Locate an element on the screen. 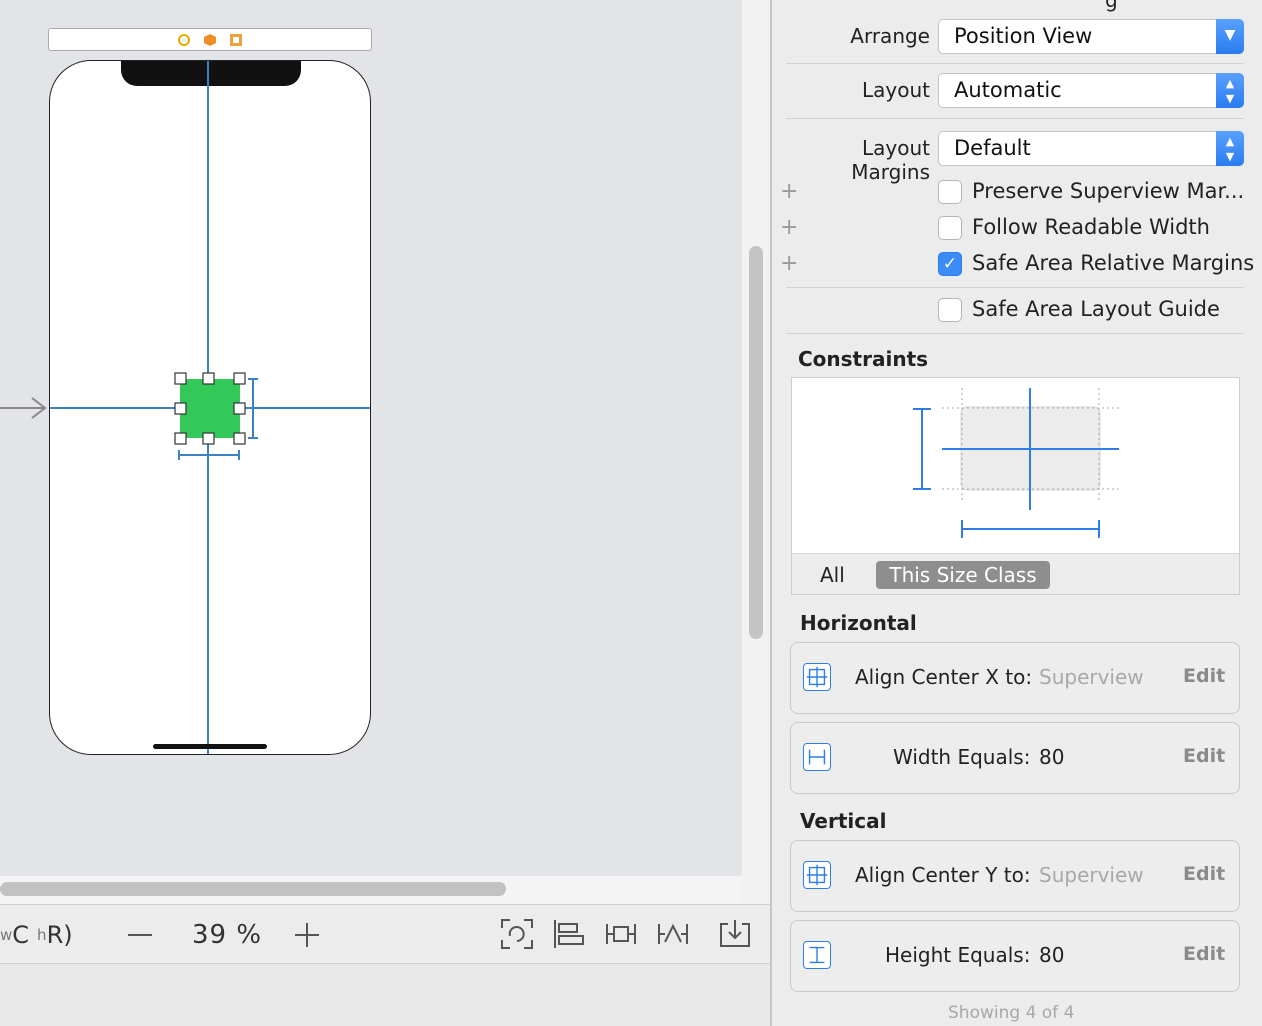  zoom-in-button is located at coordinates (307, 935).